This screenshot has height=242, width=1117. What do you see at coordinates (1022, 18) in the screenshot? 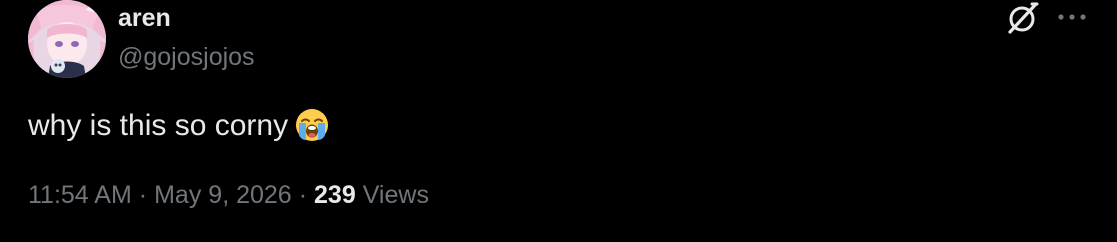
I see `grok-icon` at bounding box center [1022, 18].